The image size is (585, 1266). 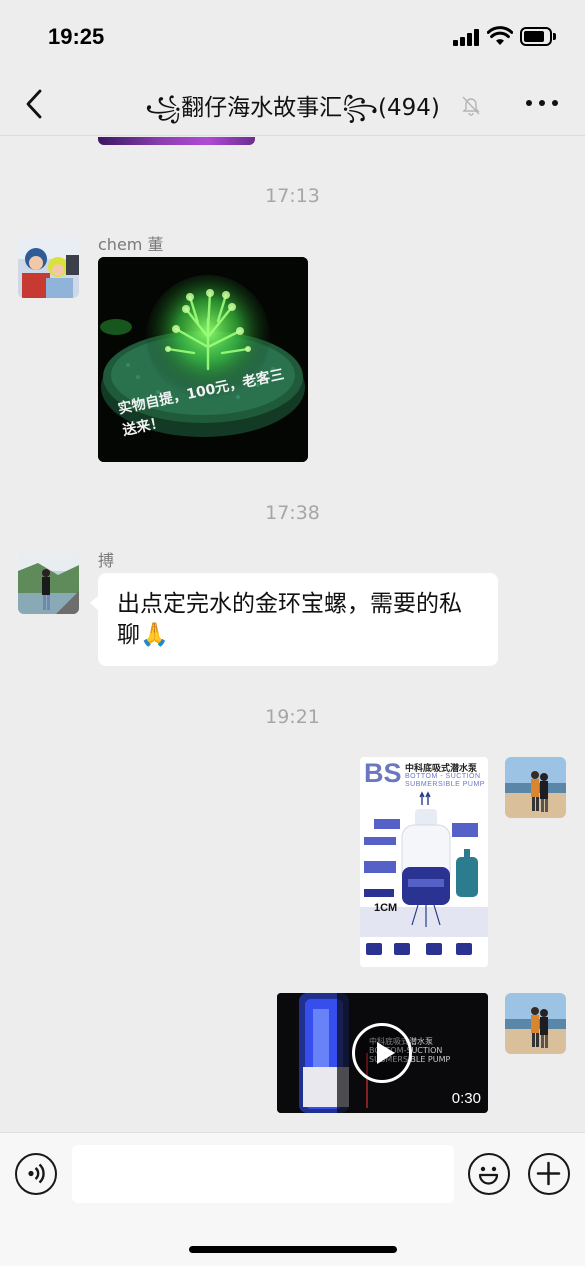 What do you see at coordinates (467, 37) in the screenshot?
I see `cellular-signal-icon` at bounding box center [467, 37].